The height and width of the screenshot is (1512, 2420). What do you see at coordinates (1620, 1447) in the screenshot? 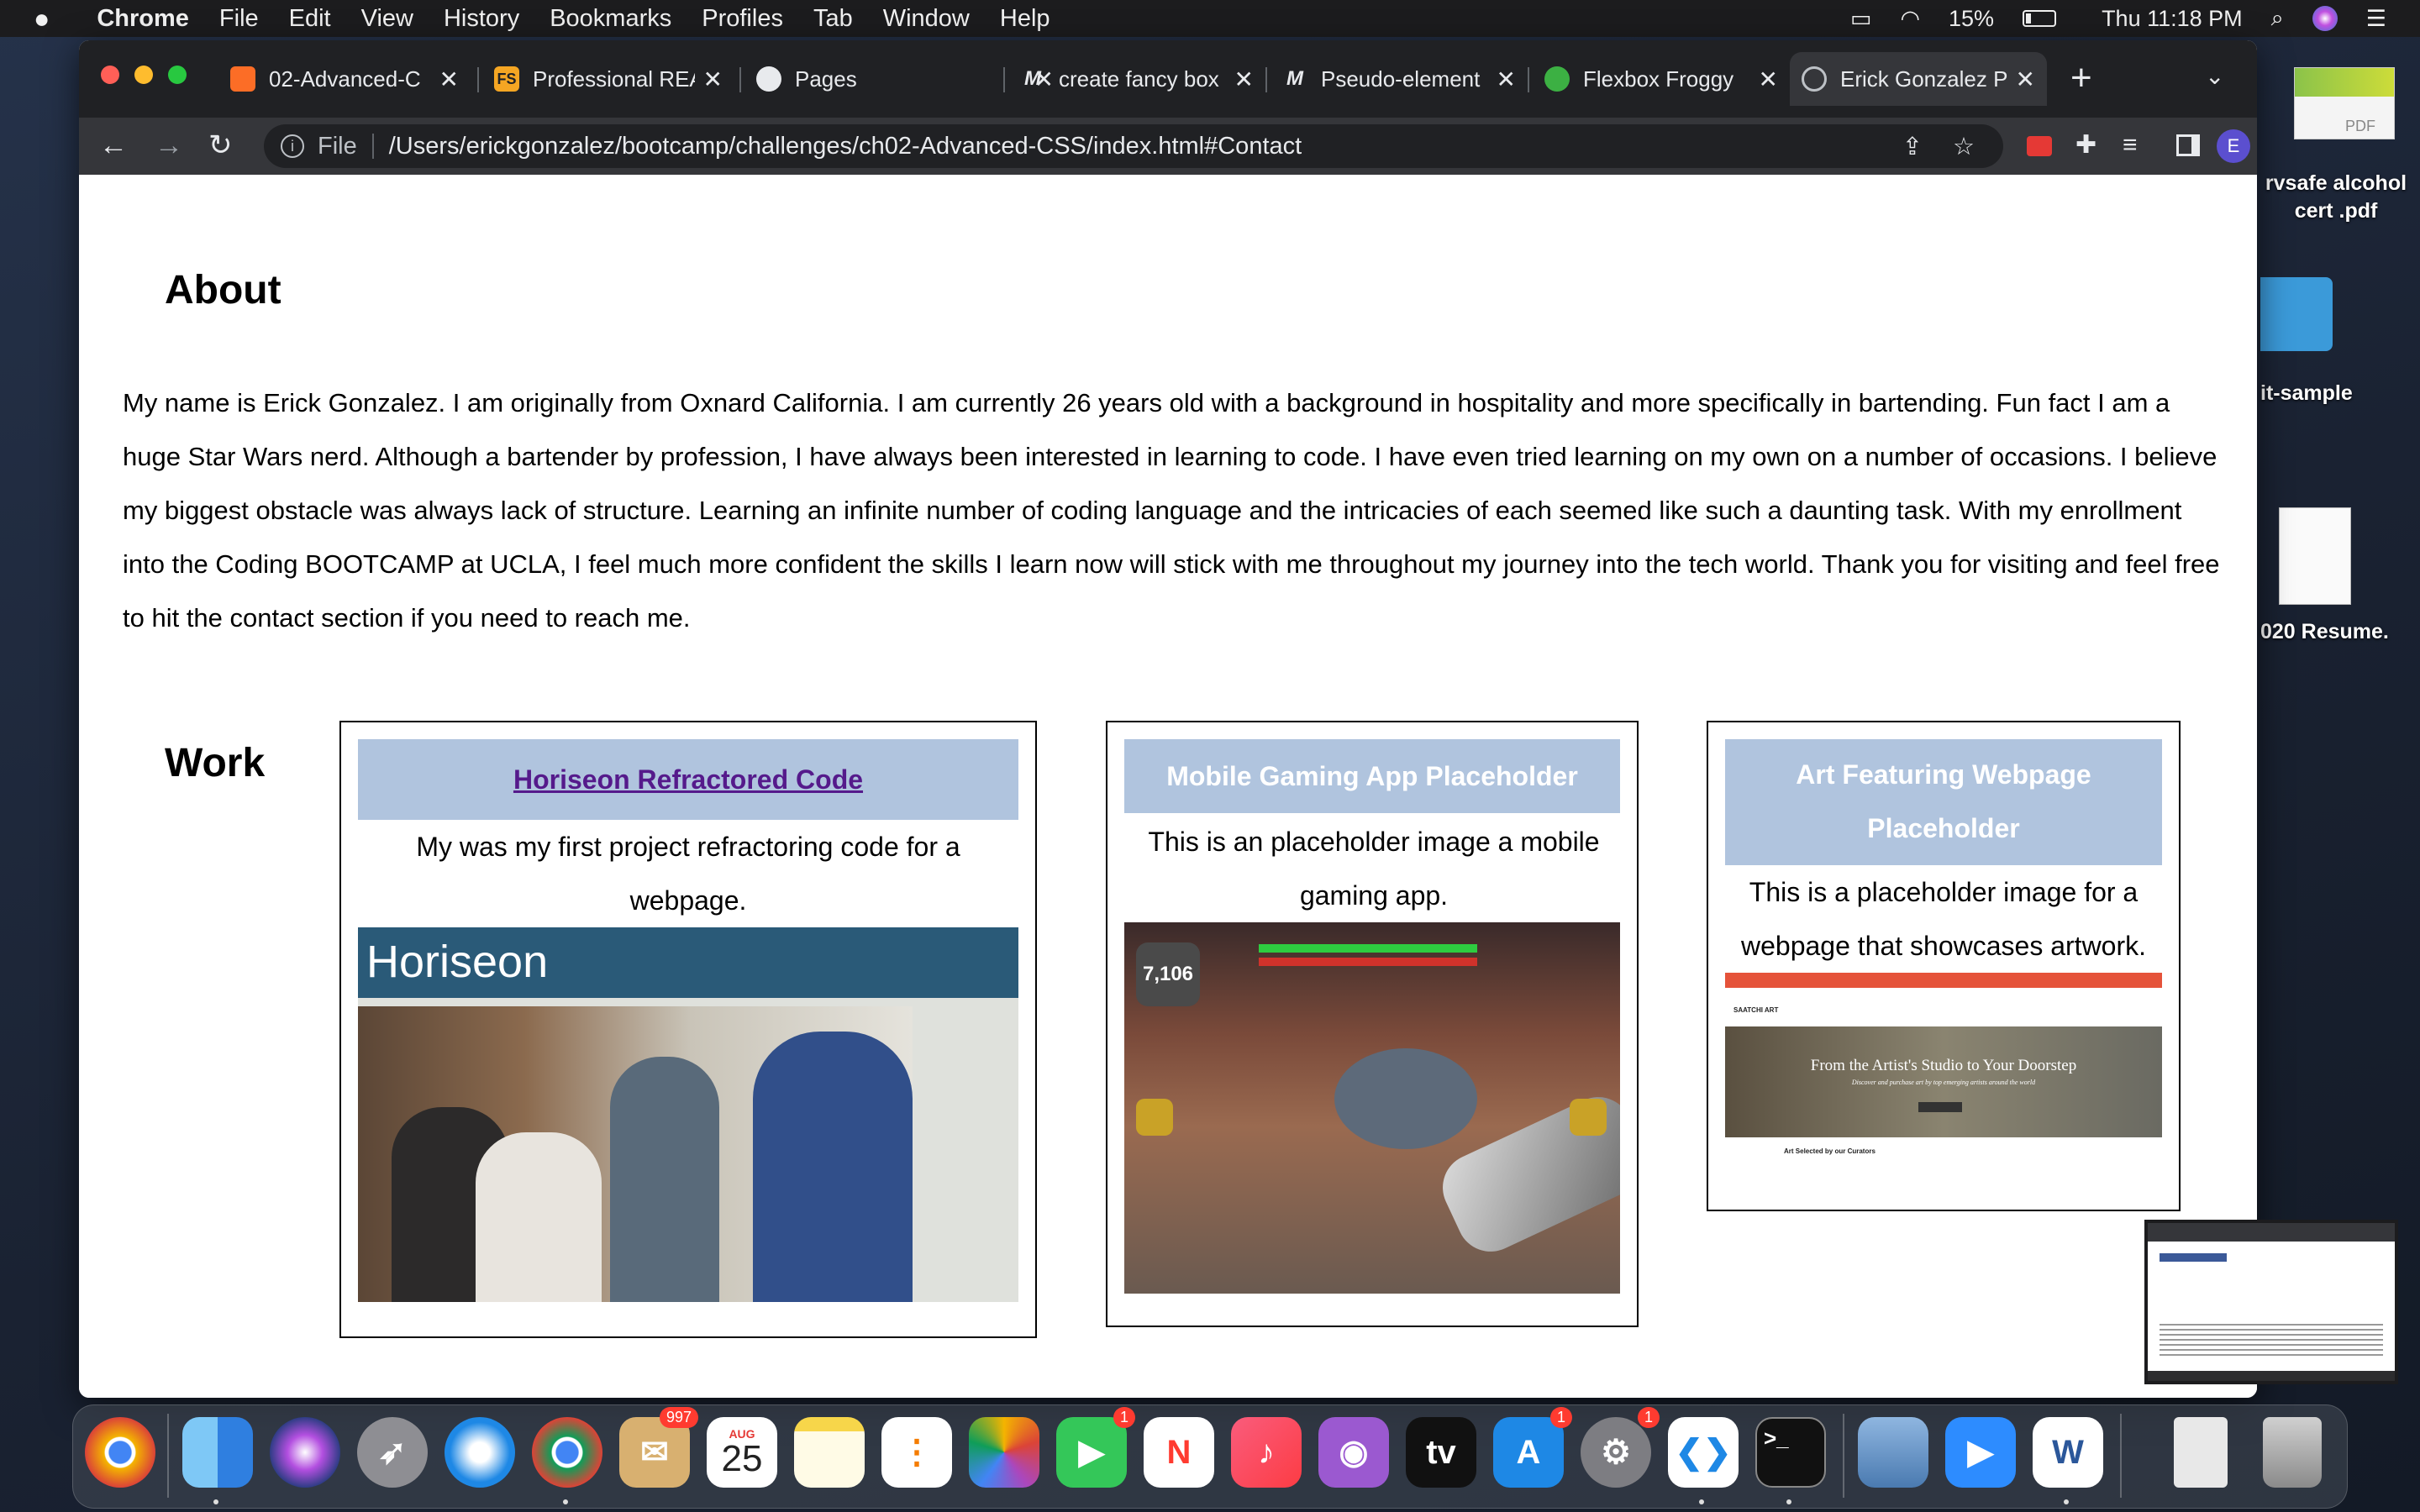
I see `dock-system-preferences-icon: ⚙ 1` at bounding box center [1620, 1447].